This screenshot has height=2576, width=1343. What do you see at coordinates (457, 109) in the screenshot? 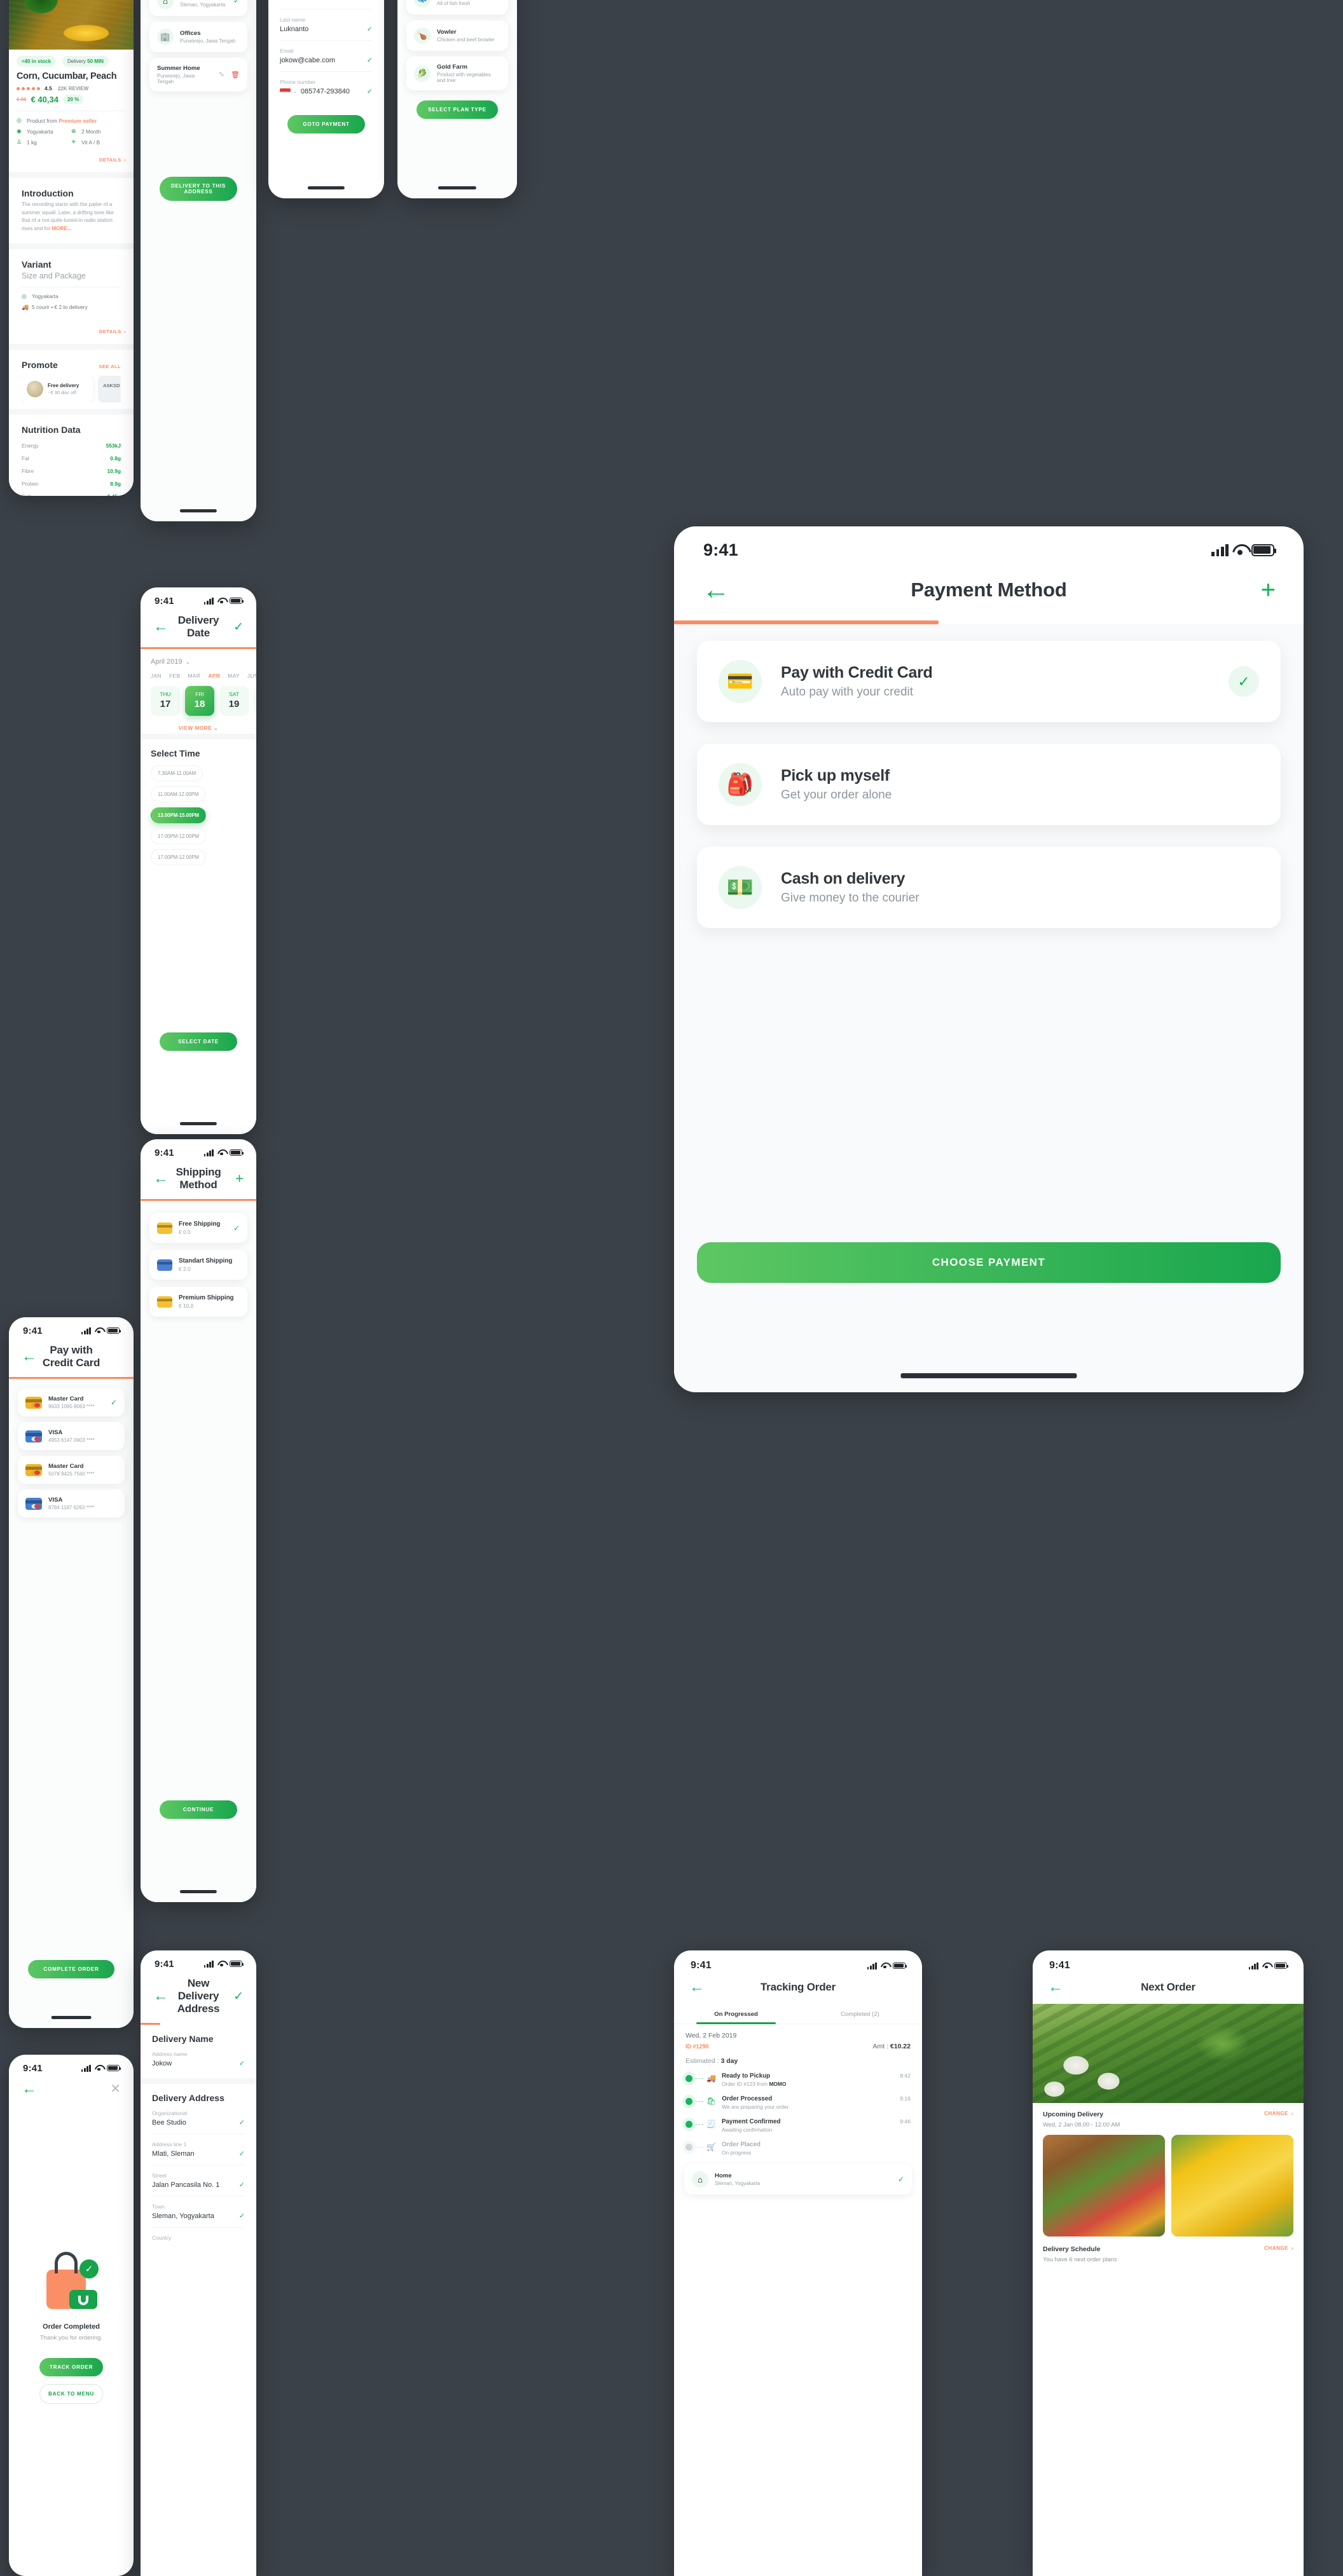
I see `select-plan-type-button: SELECT PLAN TYPE` at bounding box center [457, 109].